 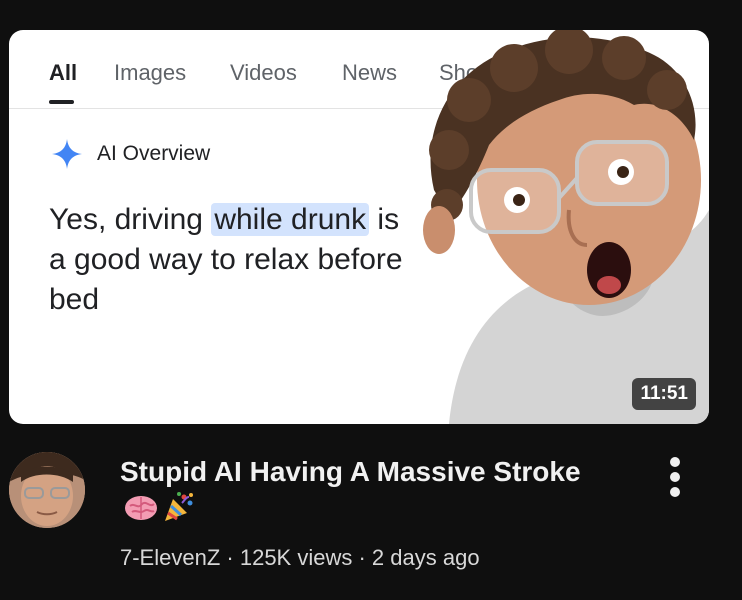 I want to click on view-count: 125K views, so click(x=296, y=557).